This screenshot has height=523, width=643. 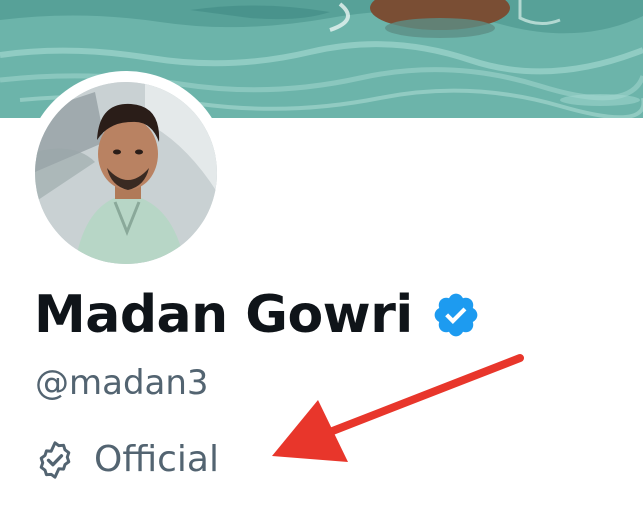 What do you see at coordinates (456, 315) in the screenshot?
I see `verified-badge-icon` at bounding box center [456, 315].